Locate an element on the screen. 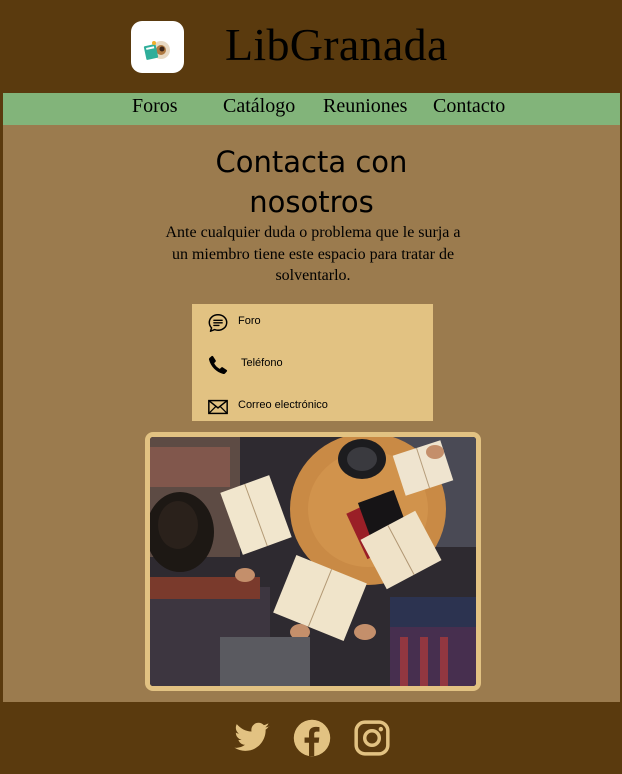 Image resolution: width=622 pixels, height=774 pixels. page-title-line1: Contacta con is located at coordinates (311, 162).